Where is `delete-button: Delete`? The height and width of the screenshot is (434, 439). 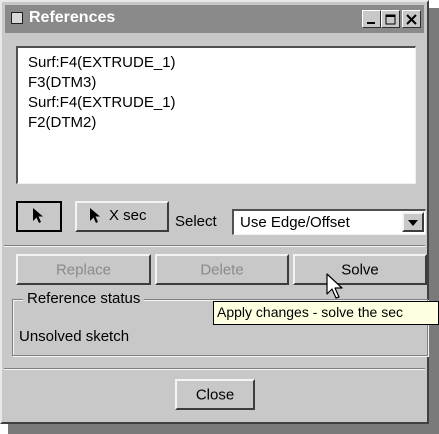
delete-button: Delete is located at coordinates (222, 269).